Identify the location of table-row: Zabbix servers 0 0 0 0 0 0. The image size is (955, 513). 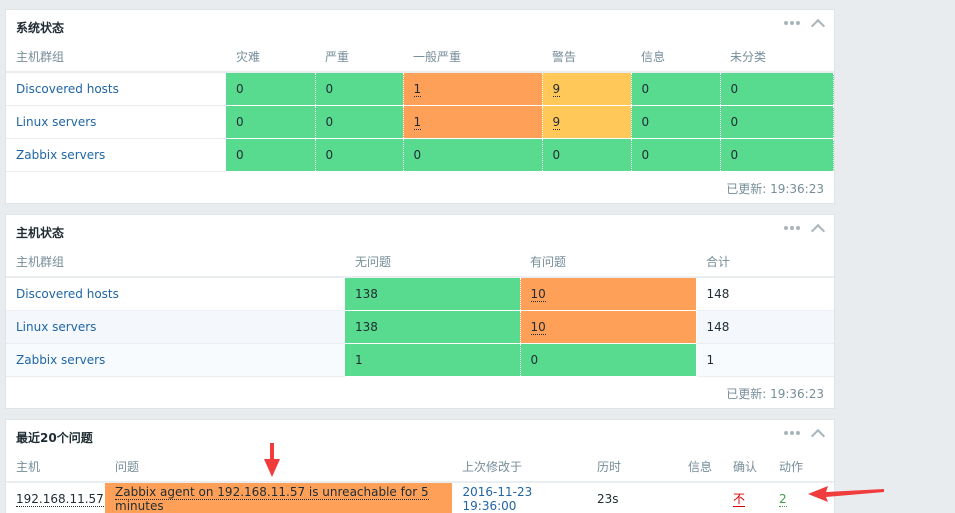
(420, 155).